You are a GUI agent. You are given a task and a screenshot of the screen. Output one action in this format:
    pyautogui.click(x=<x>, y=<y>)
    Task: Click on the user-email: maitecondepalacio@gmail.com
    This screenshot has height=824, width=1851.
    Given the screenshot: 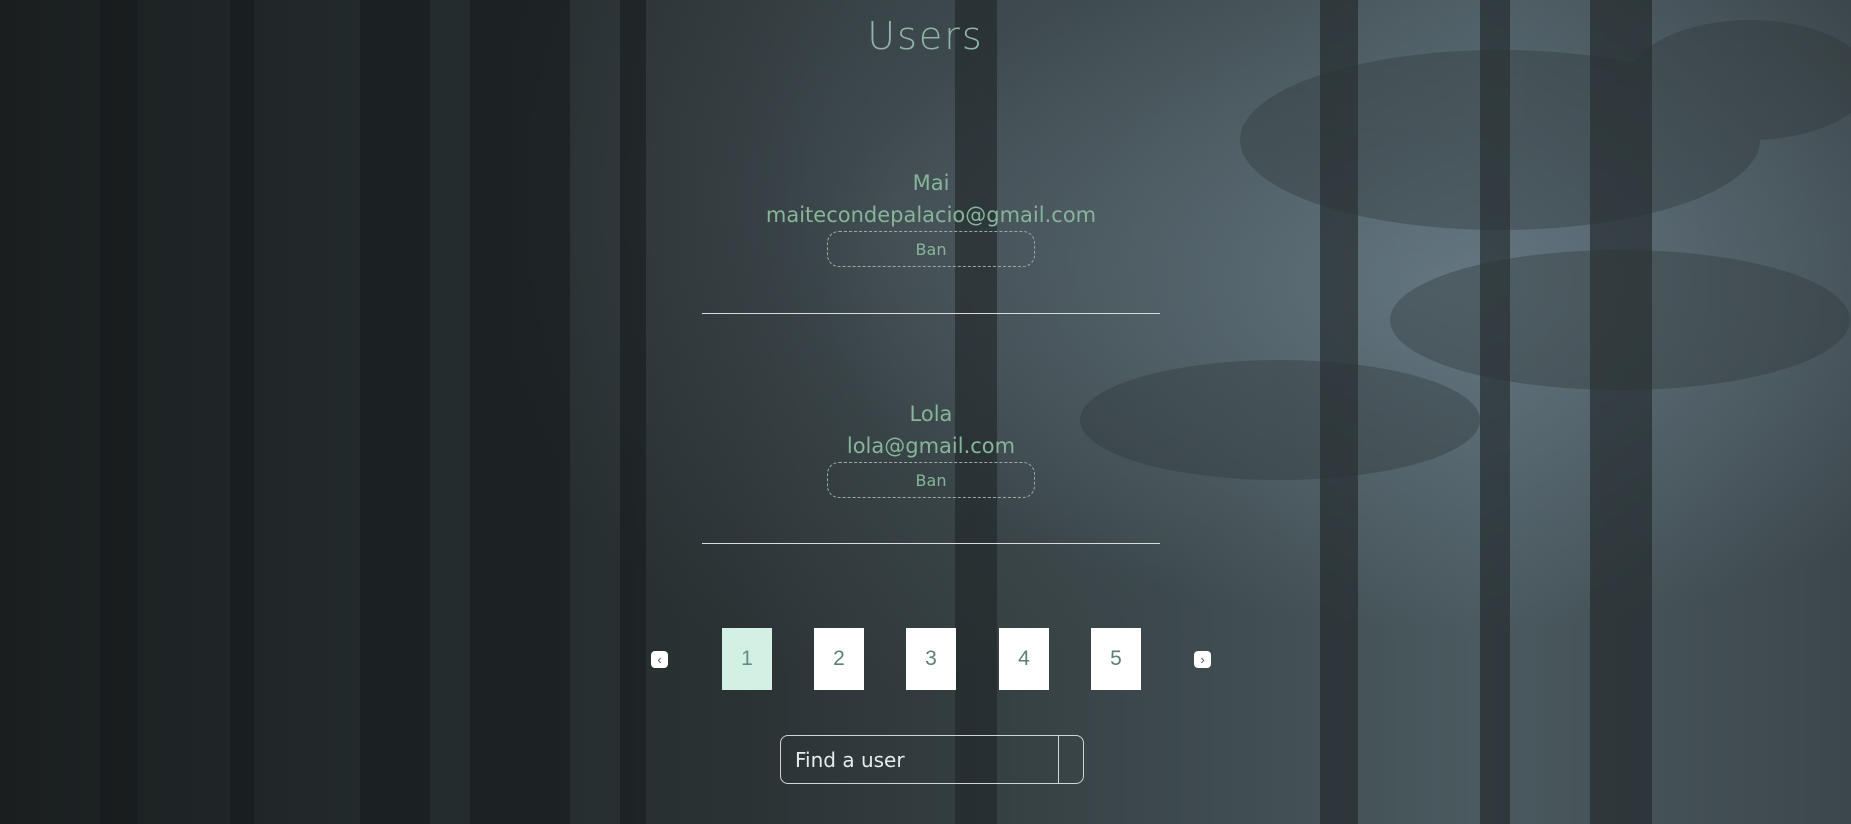 What is the action you would take?
    pyautogui.click(x=931, y=215)
    